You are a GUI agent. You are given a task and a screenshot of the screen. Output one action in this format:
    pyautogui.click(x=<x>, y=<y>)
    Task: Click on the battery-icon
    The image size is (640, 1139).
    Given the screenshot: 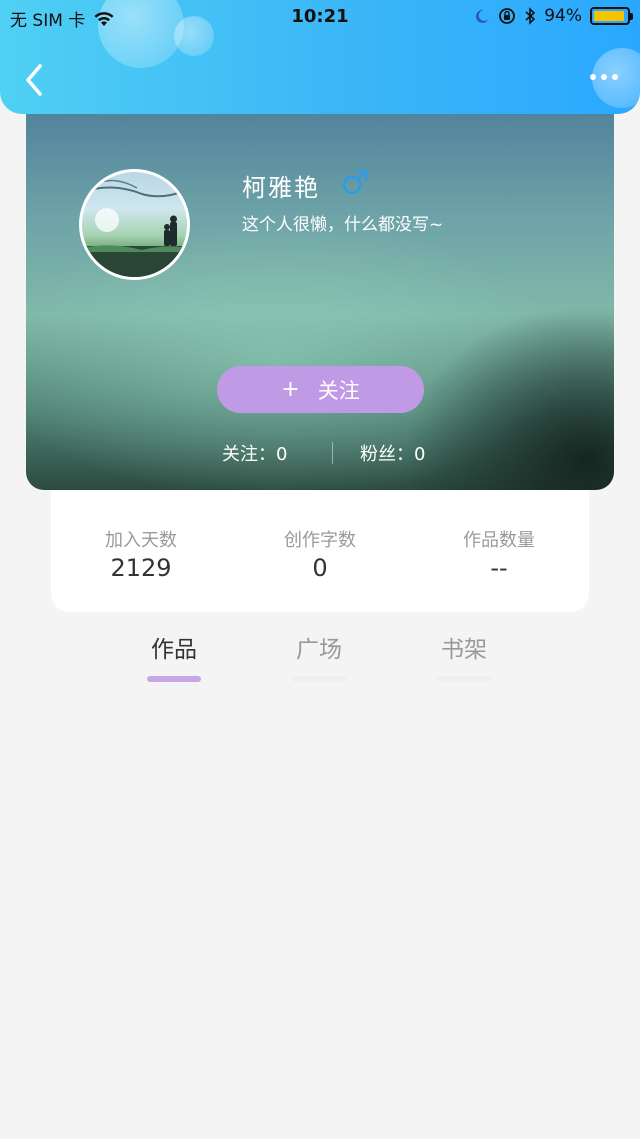 What is the action you would take?
    pyautogui.click(x=611, y=16)
    